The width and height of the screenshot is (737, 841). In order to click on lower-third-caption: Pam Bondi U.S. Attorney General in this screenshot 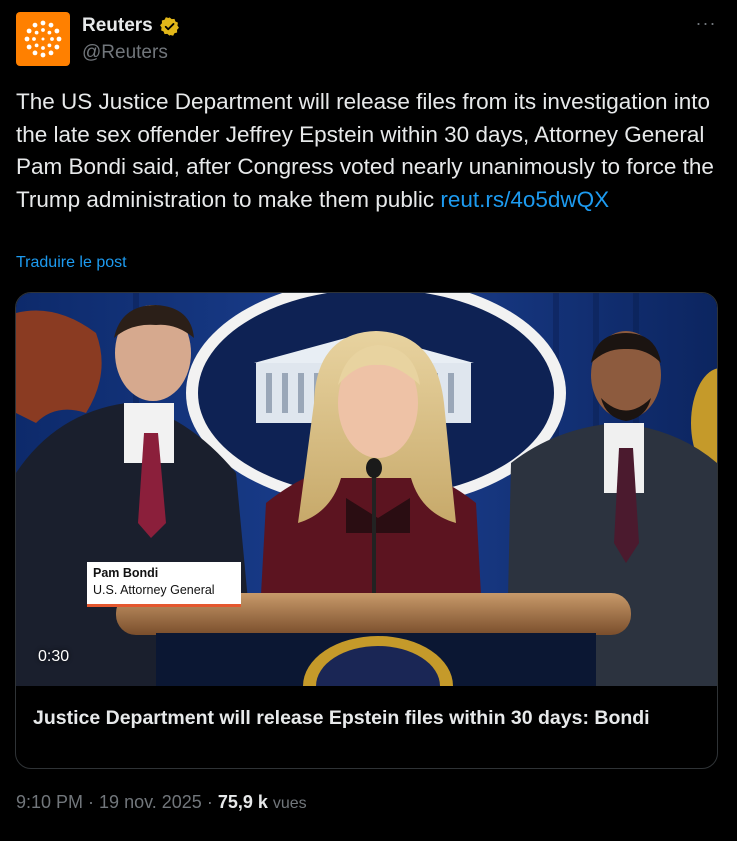, I will do `click(164, 584)`.